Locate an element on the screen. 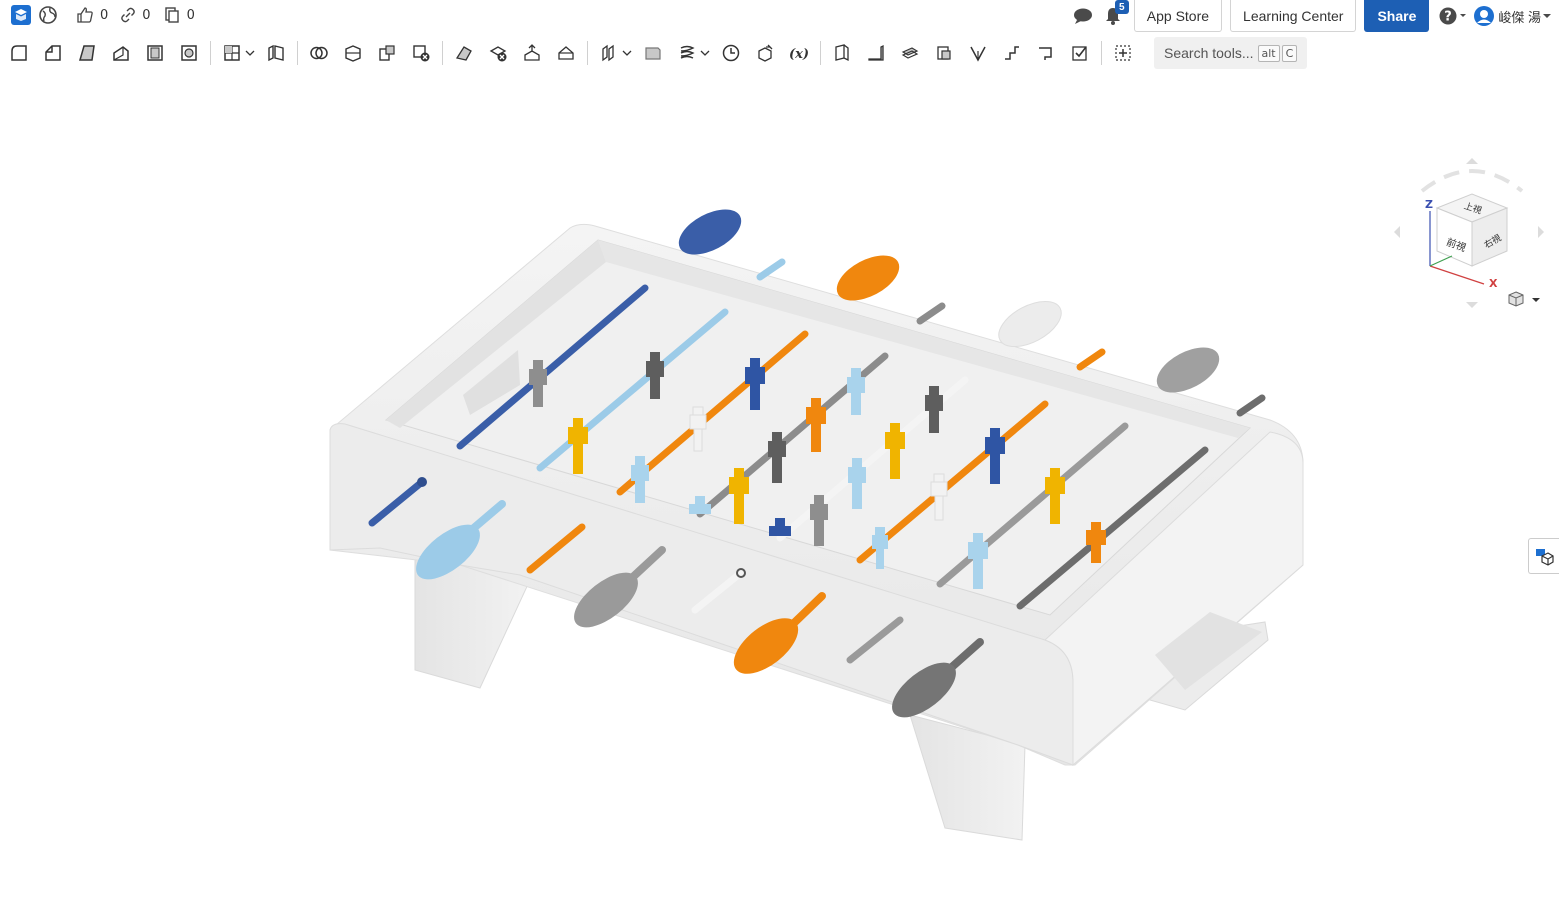  user-menu: 峻傑 湯 is located at coordinates (1513, 16).